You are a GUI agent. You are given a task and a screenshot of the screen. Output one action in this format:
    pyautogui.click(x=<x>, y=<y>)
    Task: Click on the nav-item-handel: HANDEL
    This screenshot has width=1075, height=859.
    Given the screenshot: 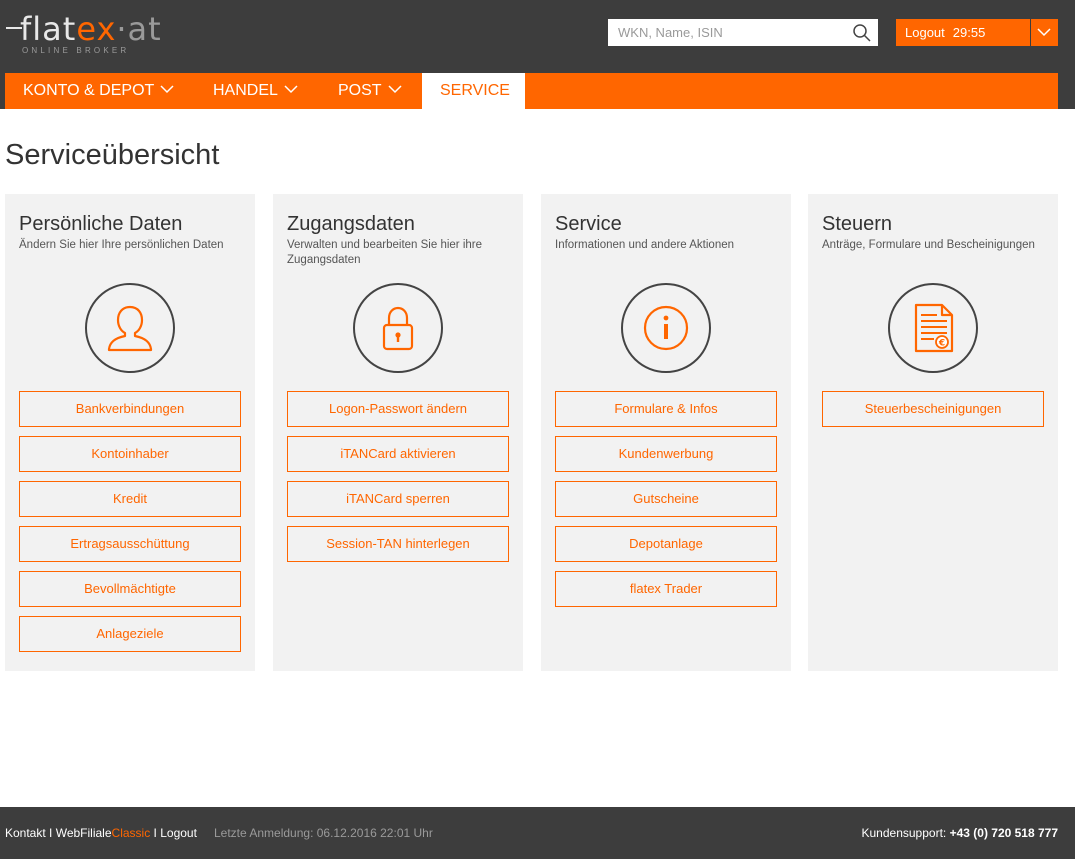 What is the action you would take?
    pyautogui.click(x=255, y=91)
    